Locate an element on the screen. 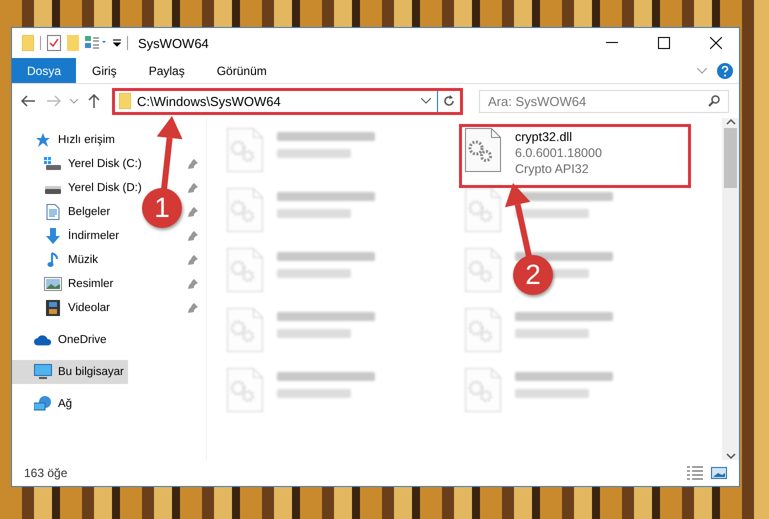 The height and width of the screenshot is (519, 769). picture-icon is located at coordinates (53, 284).